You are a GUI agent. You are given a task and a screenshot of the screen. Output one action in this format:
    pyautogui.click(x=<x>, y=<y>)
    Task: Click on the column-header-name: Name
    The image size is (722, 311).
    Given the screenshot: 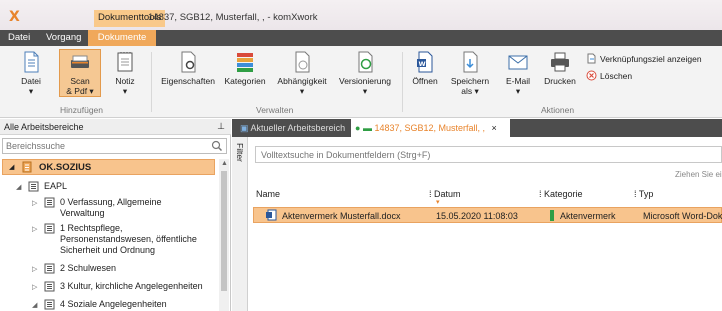 What is the action you would take?
    pyautogui.click(x=268, y=194)
    